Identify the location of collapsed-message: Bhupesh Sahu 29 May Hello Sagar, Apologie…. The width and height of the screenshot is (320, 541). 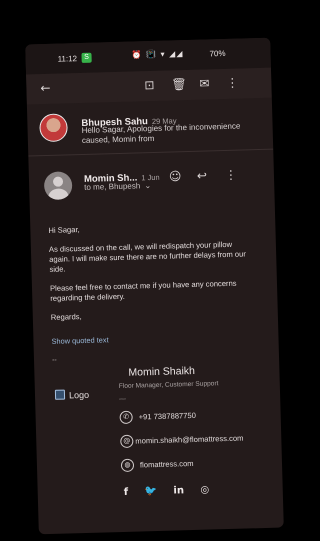
(150, 128).